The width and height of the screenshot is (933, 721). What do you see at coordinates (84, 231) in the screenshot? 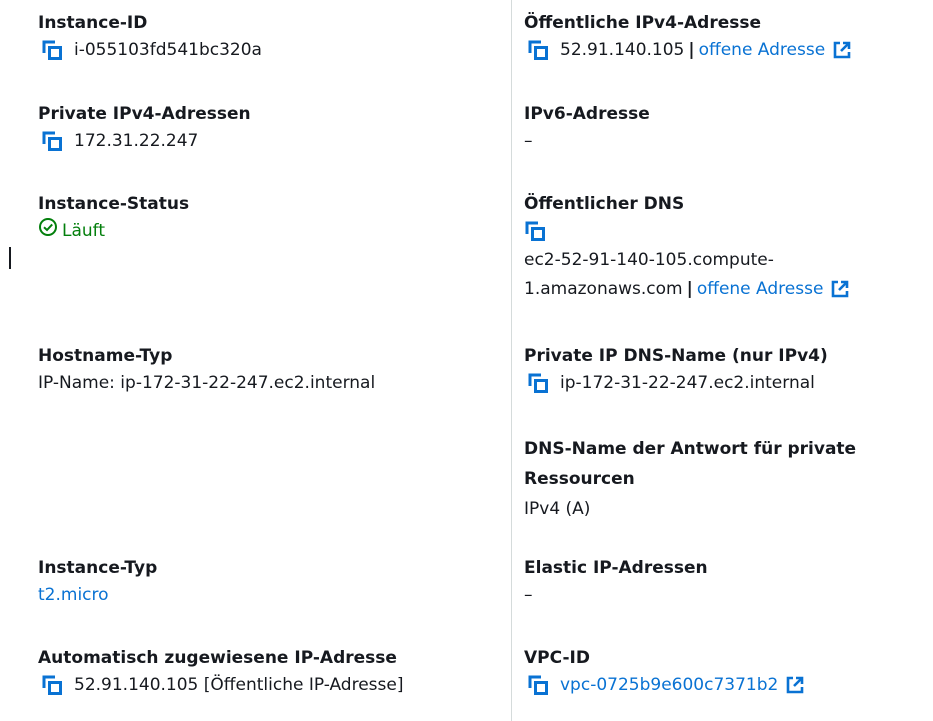
I see `instance-status-value: Läuft` at bounding box center [84, 231].